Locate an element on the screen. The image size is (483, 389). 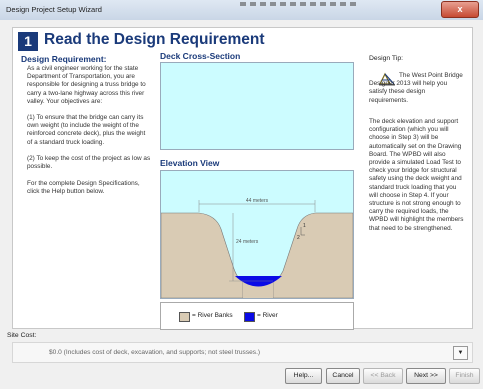
legend: = River Banks = River is located at coordinates (257, 316).